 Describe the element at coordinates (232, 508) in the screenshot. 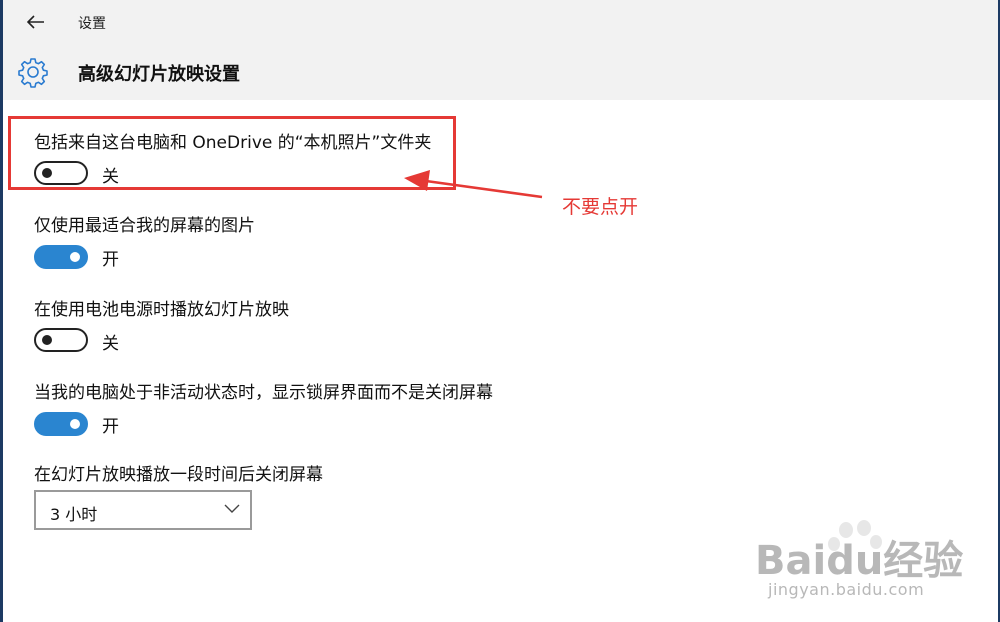

I see `chevron-down-icon` at that location.